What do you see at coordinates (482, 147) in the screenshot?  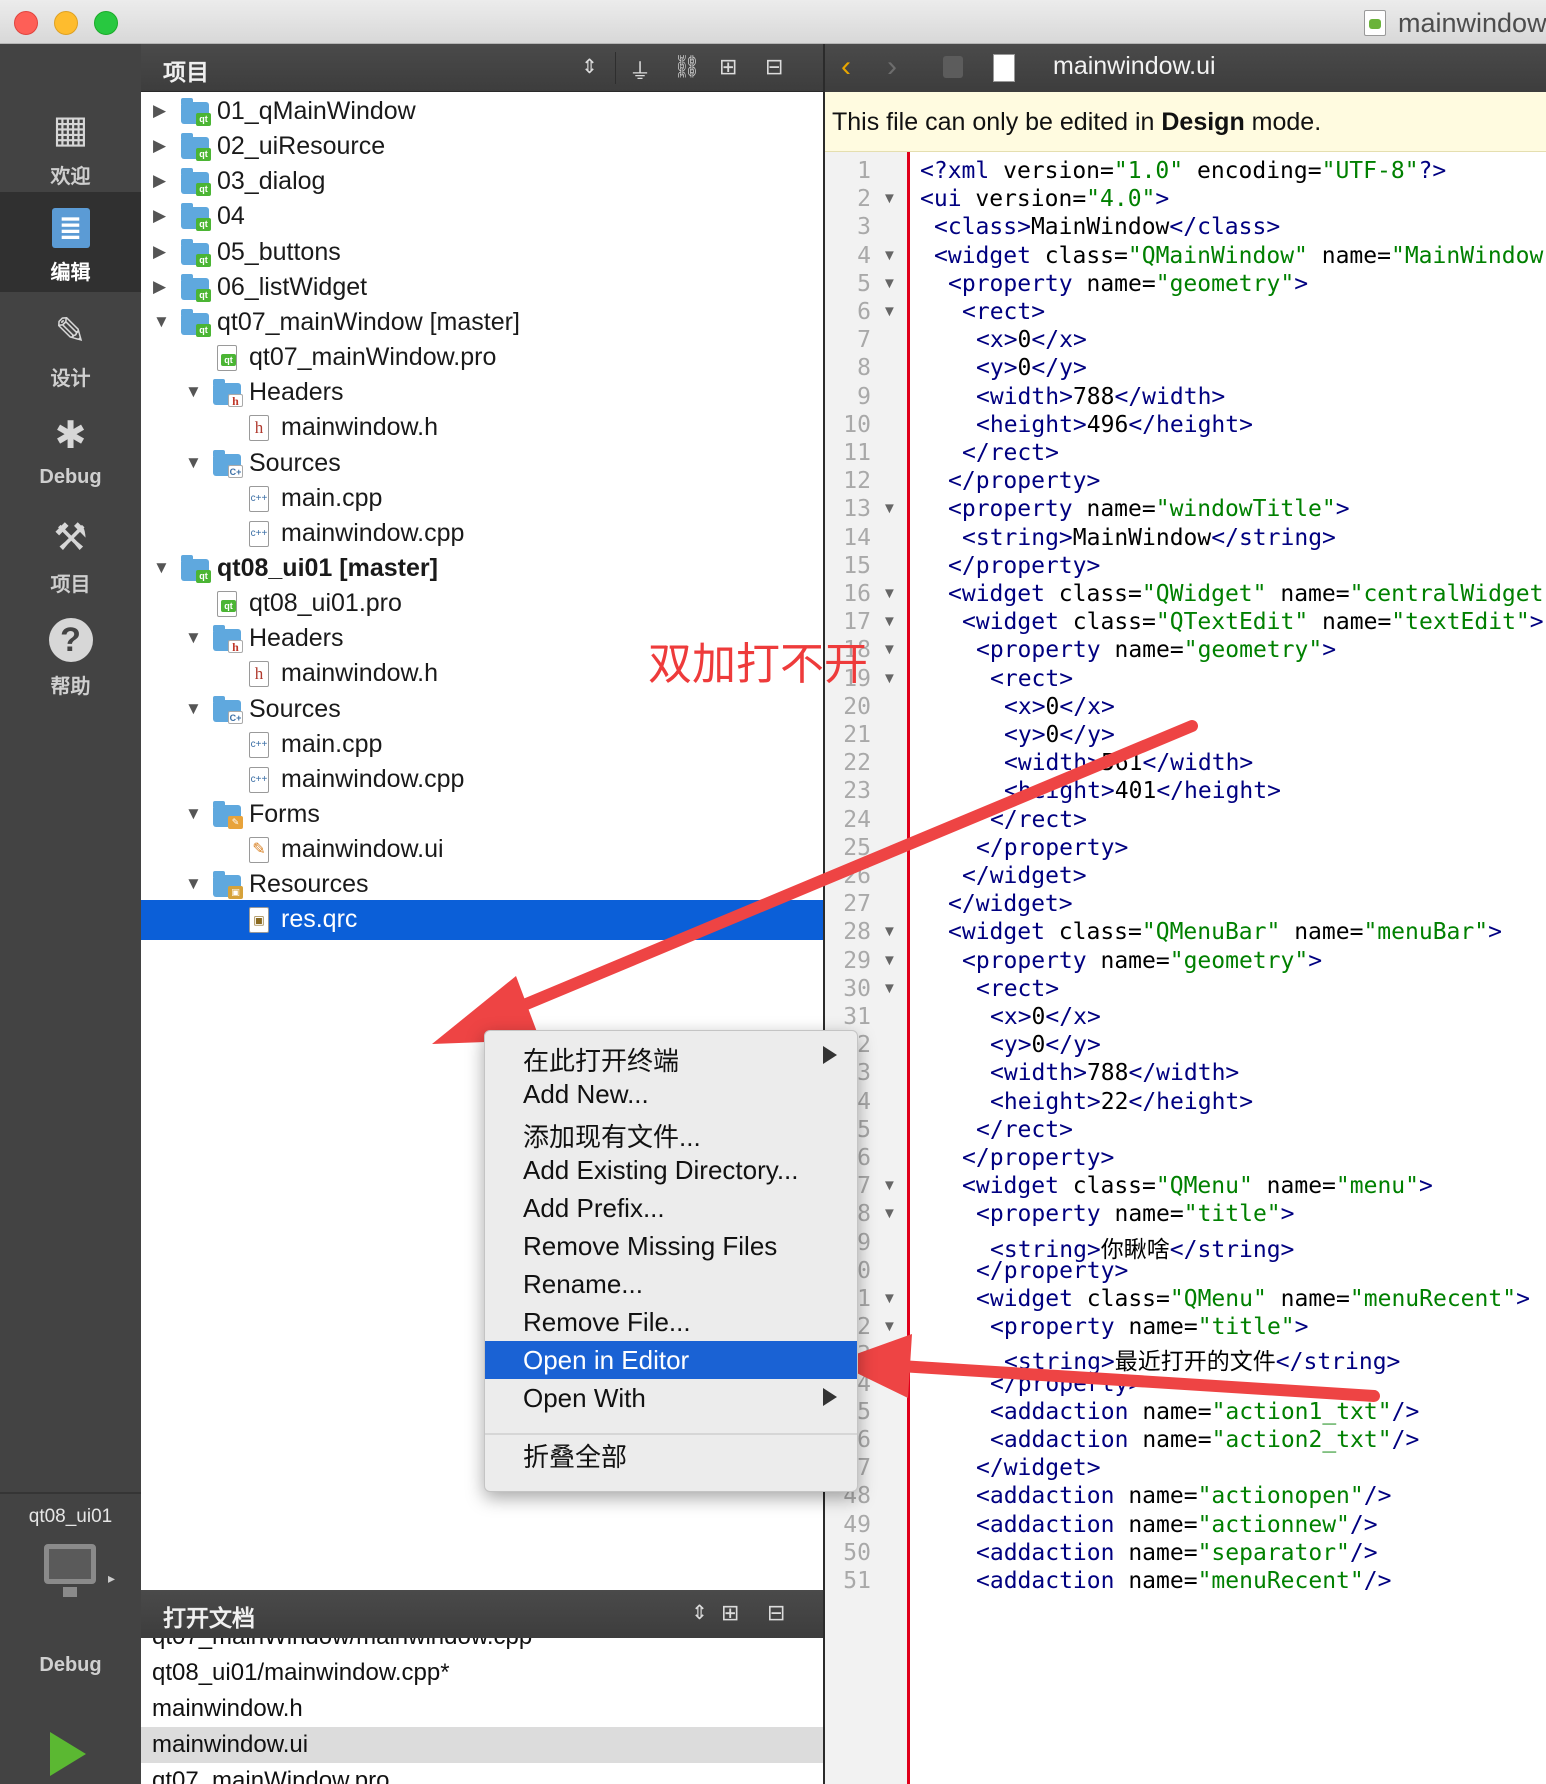 I see `tree-item: ▶ qt 02_uiResource` at bounding box center [482, 147].